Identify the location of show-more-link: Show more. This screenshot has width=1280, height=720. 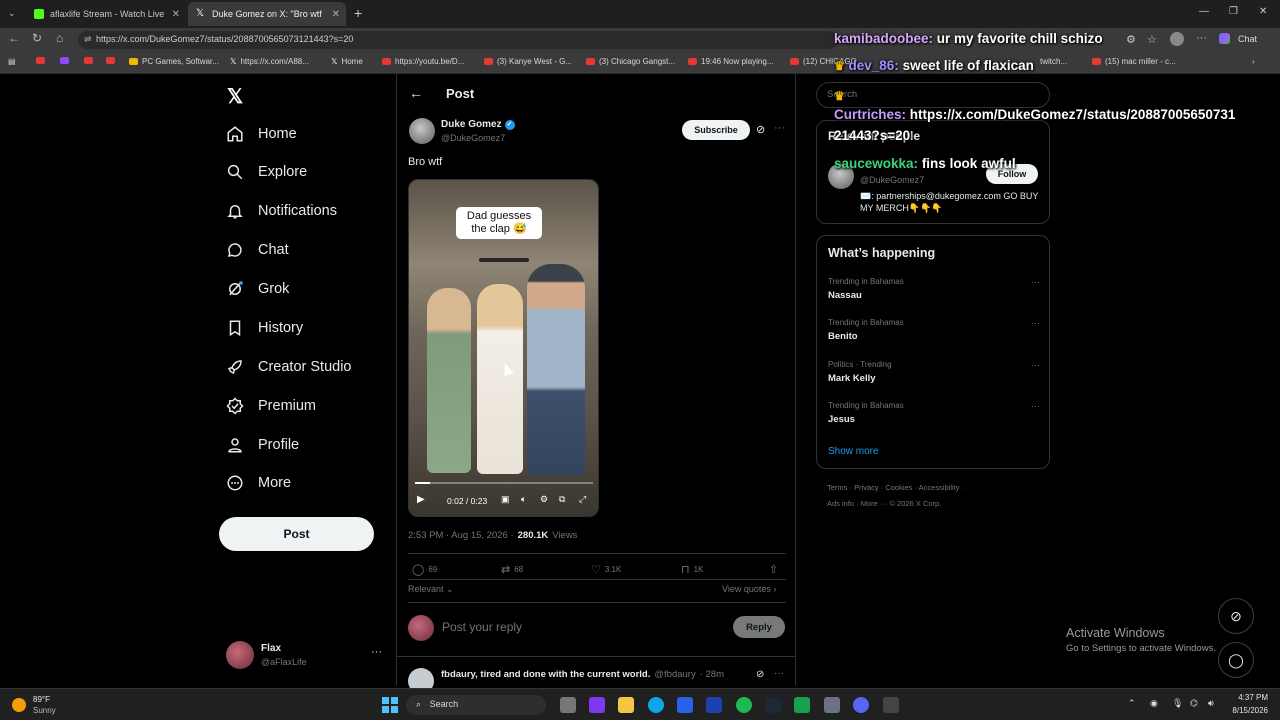
(853, 451).